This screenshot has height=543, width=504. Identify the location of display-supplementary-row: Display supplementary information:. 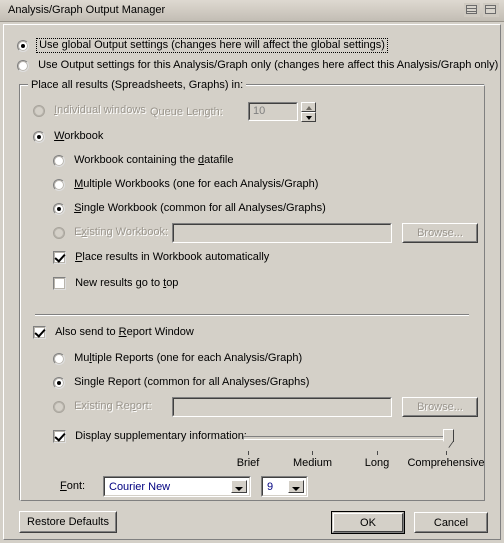
(150, 436).